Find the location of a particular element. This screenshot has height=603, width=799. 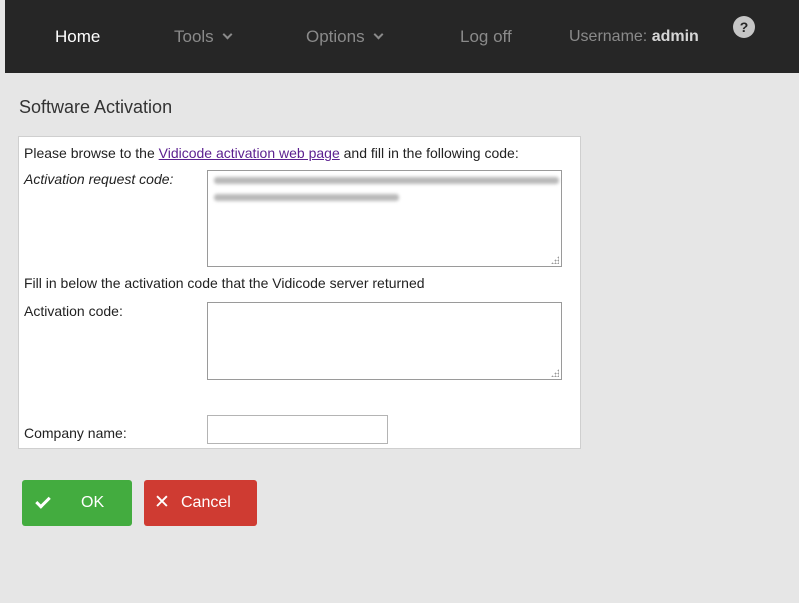

intro-text-after: and fill in the following code: is located at coordinates (429, 153).